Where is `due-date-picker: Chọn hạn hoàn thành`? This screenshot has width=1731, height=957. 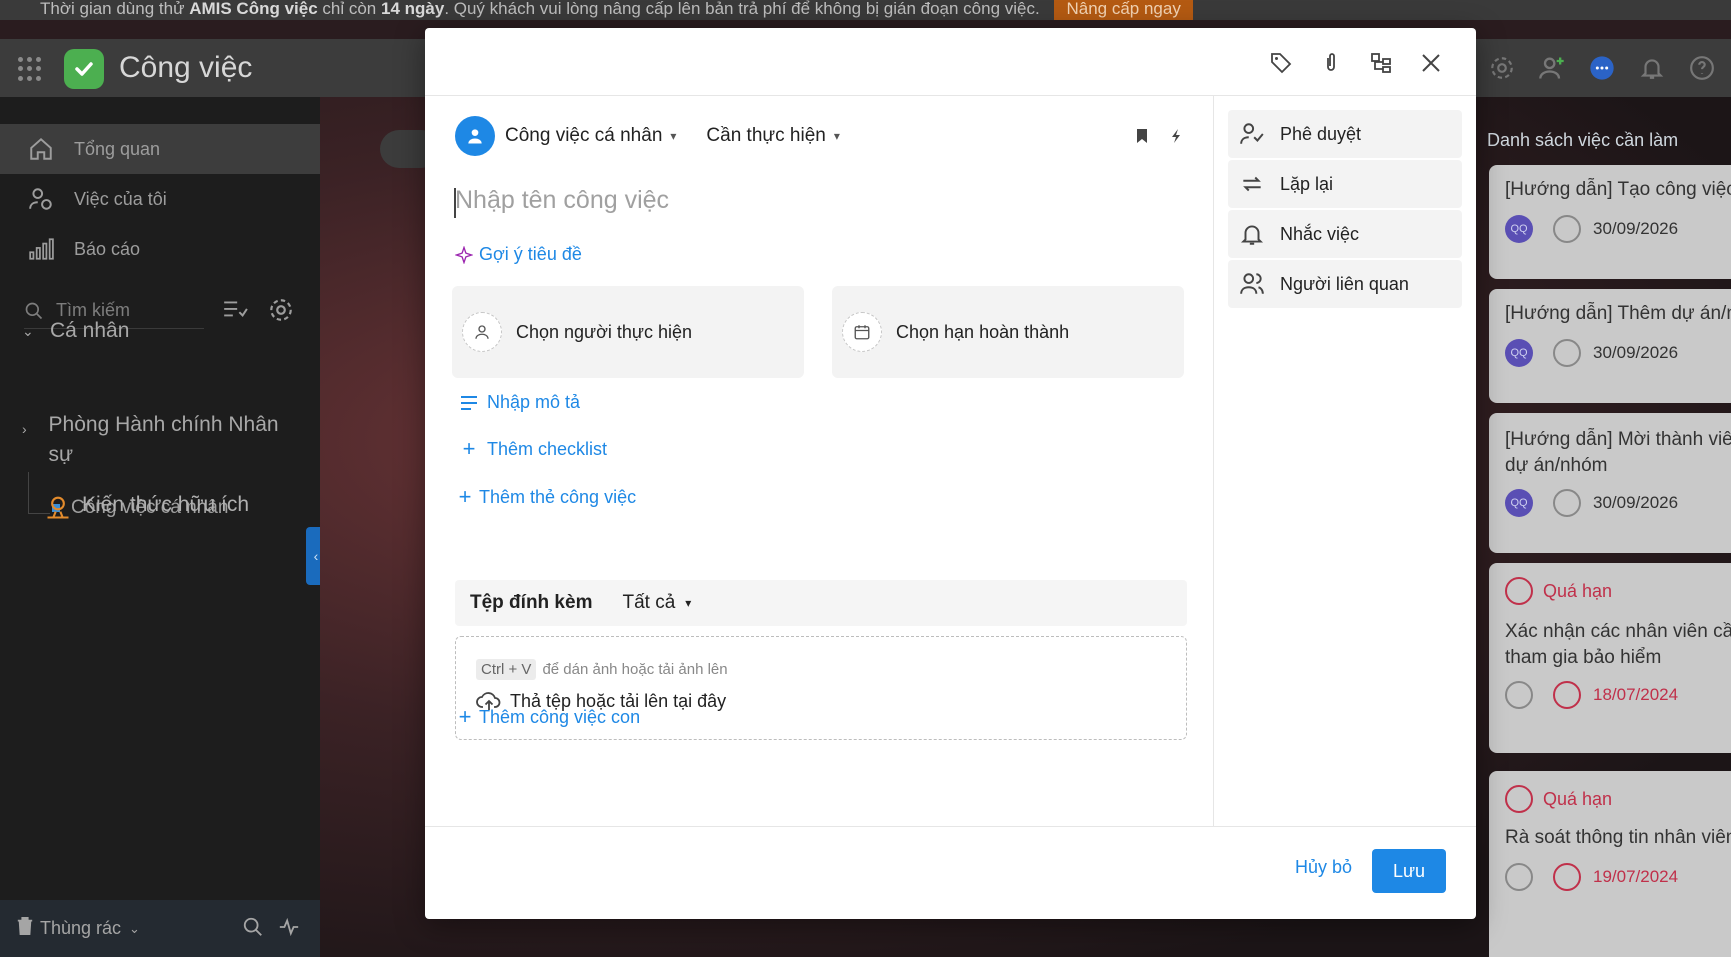
due-date-picker: Chọn hạn hoàn thành is located at coordinates (1008, 332).